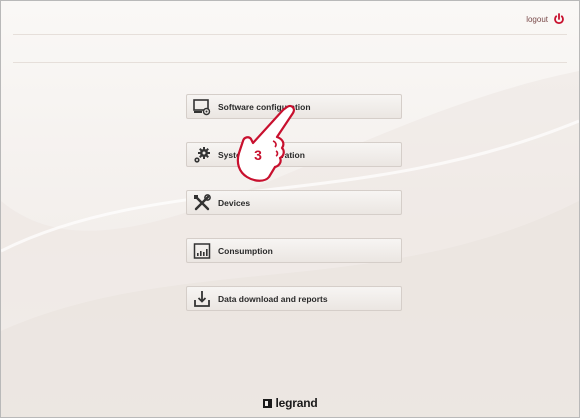 The height and width of the screenshot is (418, 580). What do you see at coordinates (202, 106) in the screenshot?
I see `monitor-gear-icon` at bounding box center [202, 106].